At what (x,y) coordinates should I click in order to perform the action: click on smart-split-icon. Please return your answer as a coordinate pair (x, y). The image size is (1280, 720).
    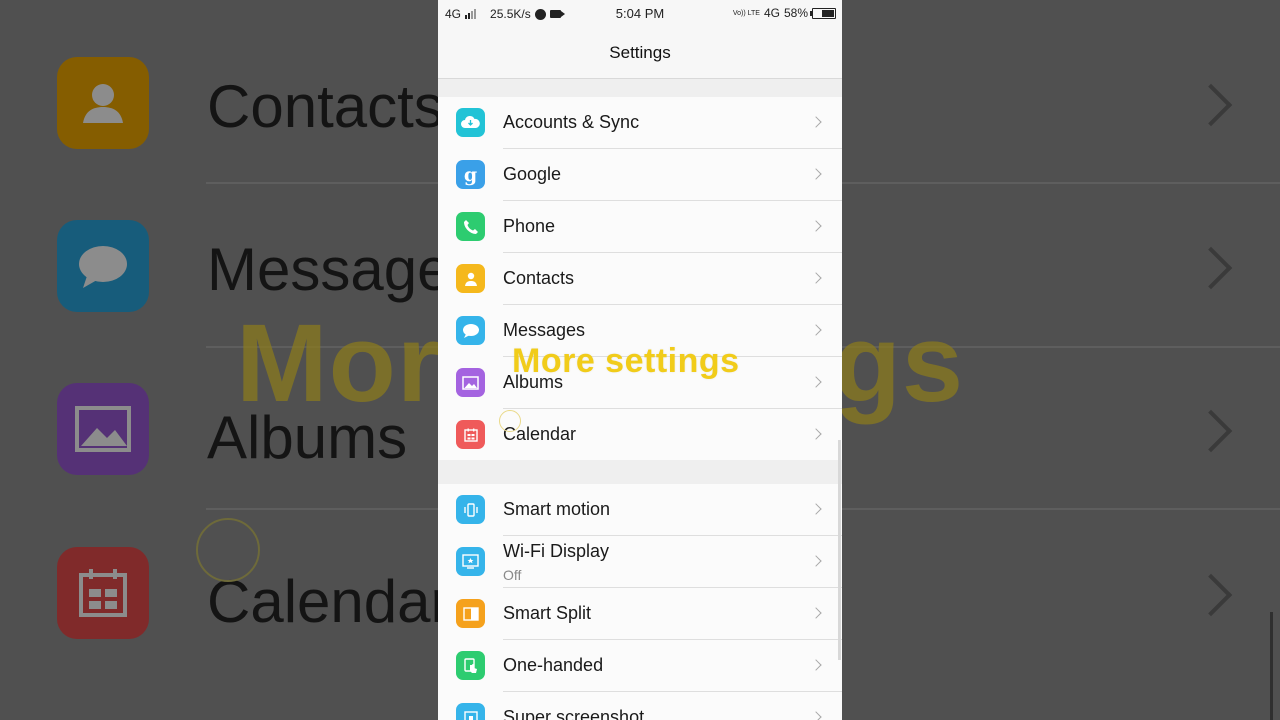
    Looking at the image, I should click on (470, 613).